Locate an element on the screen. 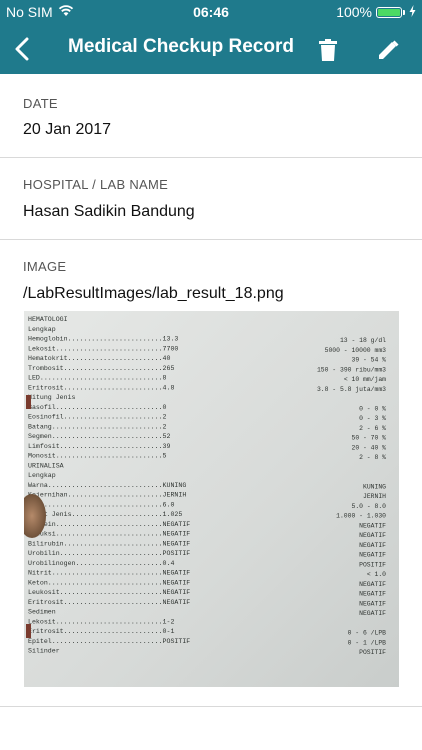  lab-ref-32: 0 - 6 /LPB is located at coordinates (367, 633).